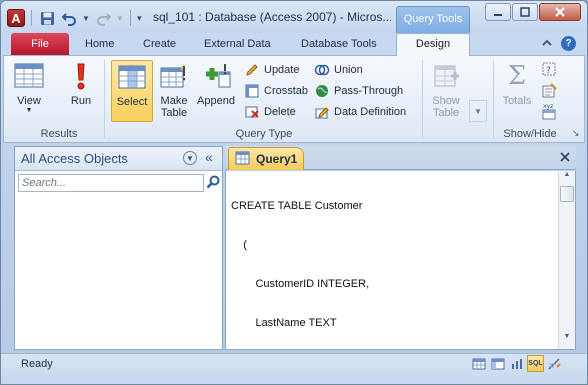  What do you see at coordinates (554, 363) in the screenshot?
I see `design-view-icon` at bounding box center [554, 363].